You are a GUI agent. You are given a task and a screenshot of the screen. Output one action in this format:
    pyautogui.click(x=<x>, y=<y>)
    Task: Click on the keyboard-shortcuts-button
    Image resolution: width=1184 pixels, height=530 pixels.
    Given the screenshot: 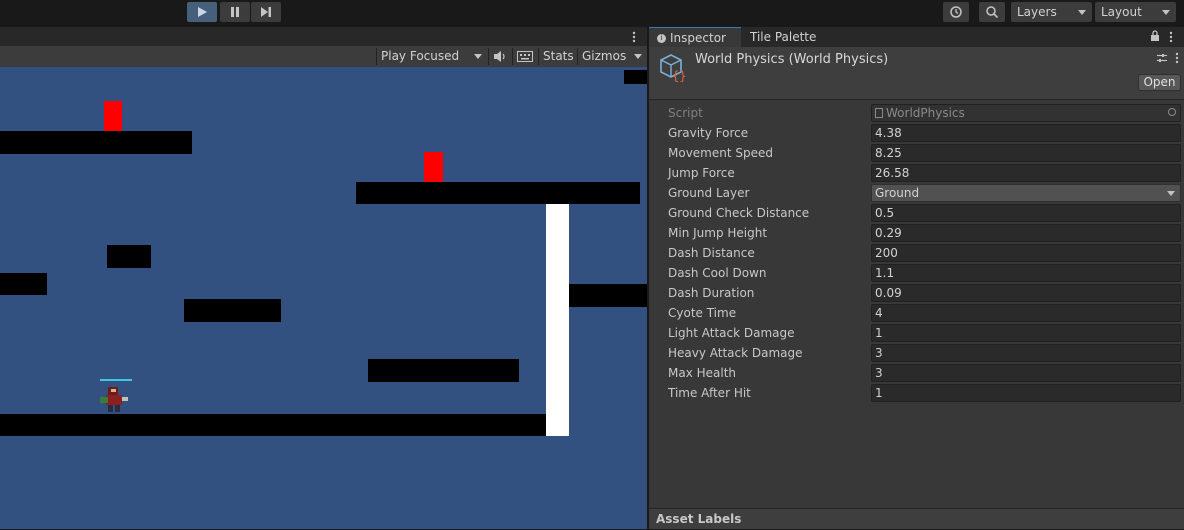 What is the action you would take?
    pyautogui.click(x=525, y=56)
    